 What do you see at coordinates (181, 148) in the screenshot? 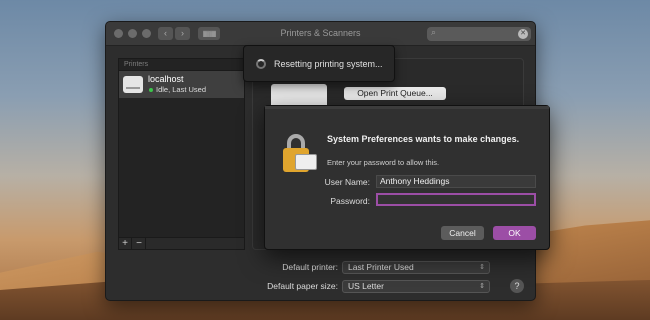
I see `printer-list: Printers localhost Idle, Last Used` at bounding box center [181, 148].